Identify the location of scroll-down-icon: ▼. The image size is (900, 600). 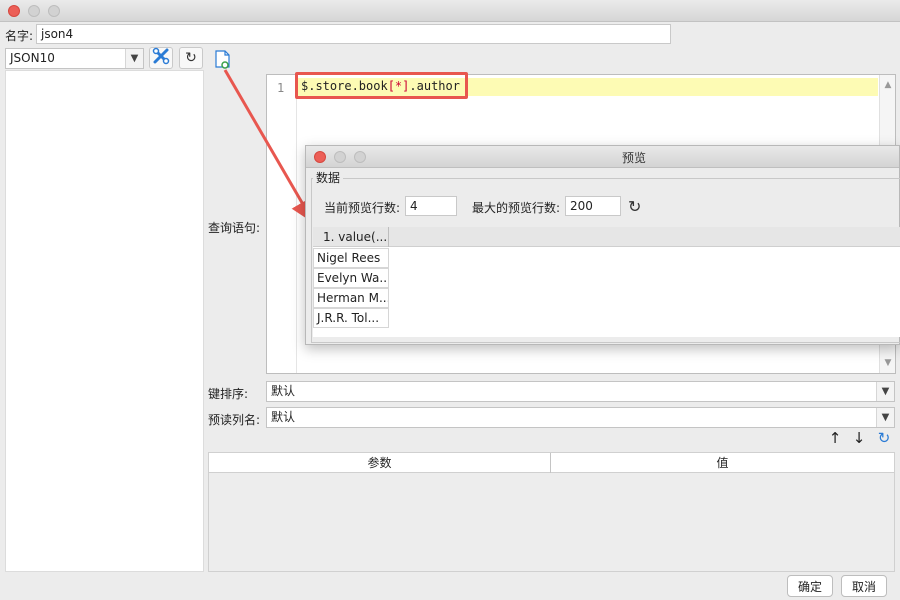
(888, 363).